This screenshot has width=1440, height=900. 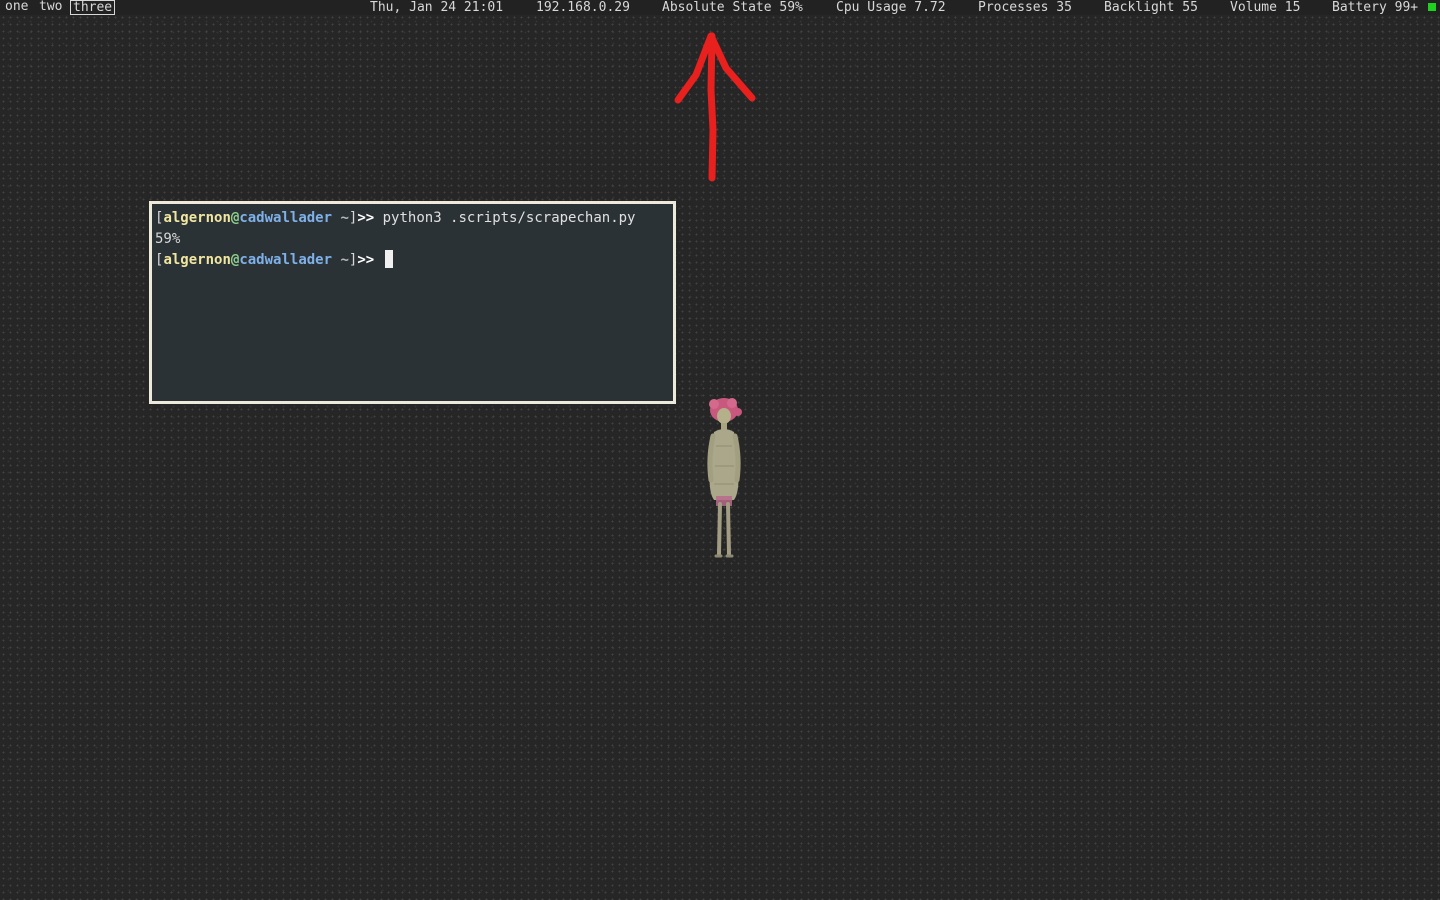 What do you see at coordinates (1432, 7) in the screenshot?
I see `battery-indicator-icon` at bounding box center [1432, 7].